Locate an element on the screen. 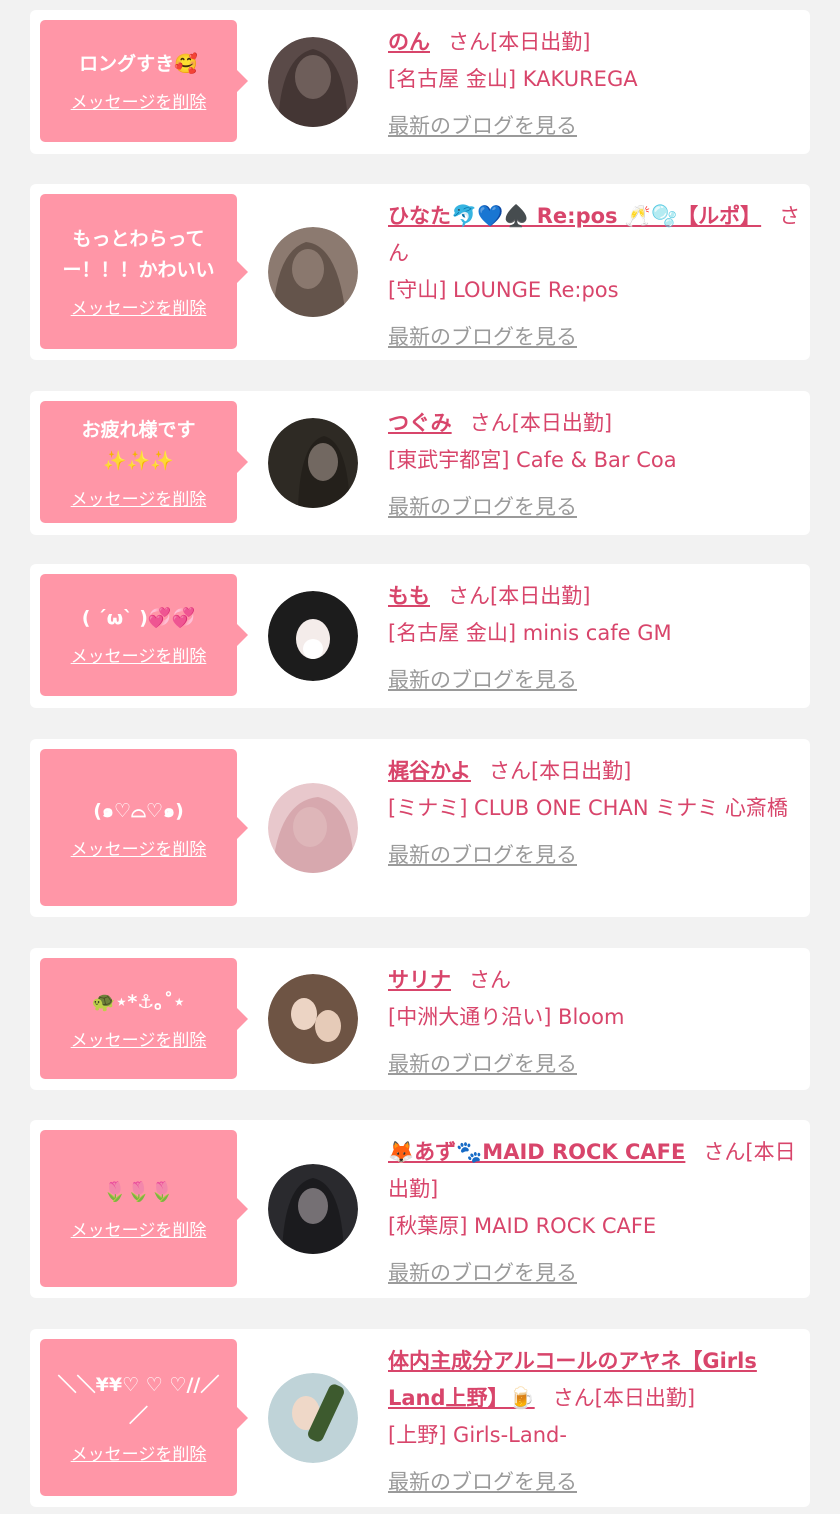 The image size is (840, 1514). cast-name-link: つぐみ is located at coordinates (420, 423).